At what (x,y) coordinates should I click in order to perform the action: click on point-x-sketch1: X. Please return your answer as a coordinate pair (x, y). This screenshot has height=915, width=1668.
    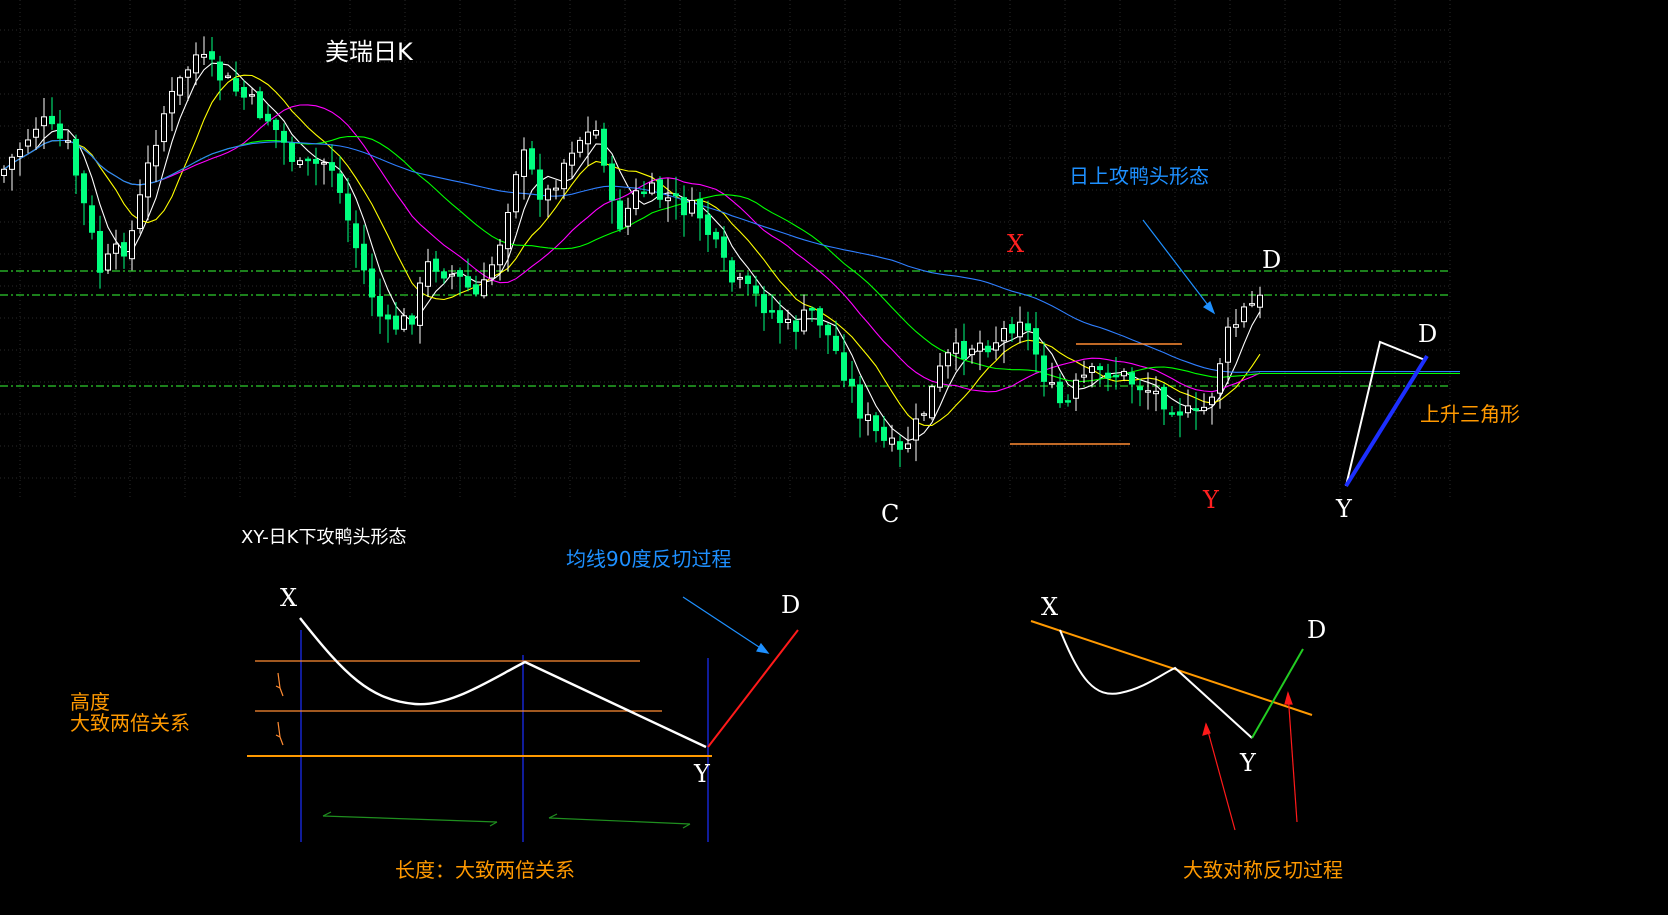
    Looking at the image, I should click on (289, 598).